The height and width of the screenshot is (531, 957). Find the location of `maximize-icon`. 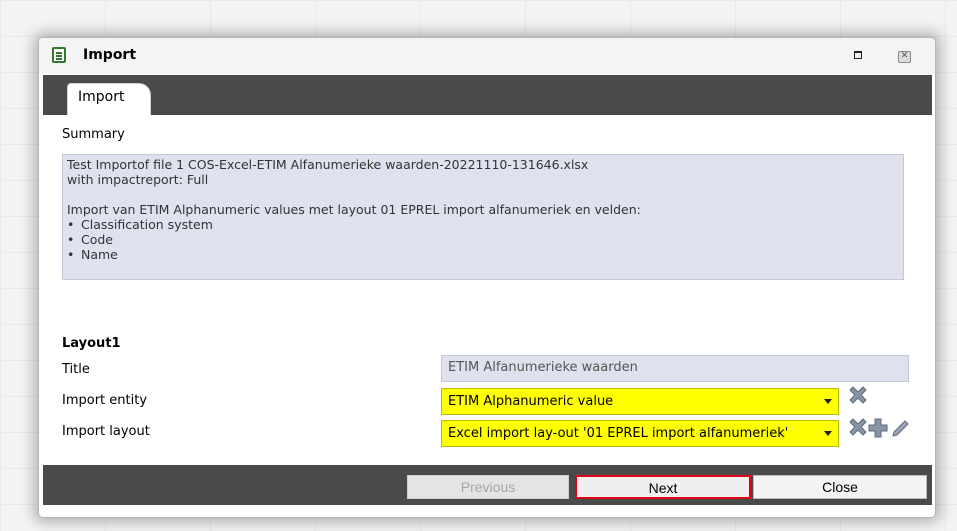

maximize-icon is located at coordinates (858, 55).